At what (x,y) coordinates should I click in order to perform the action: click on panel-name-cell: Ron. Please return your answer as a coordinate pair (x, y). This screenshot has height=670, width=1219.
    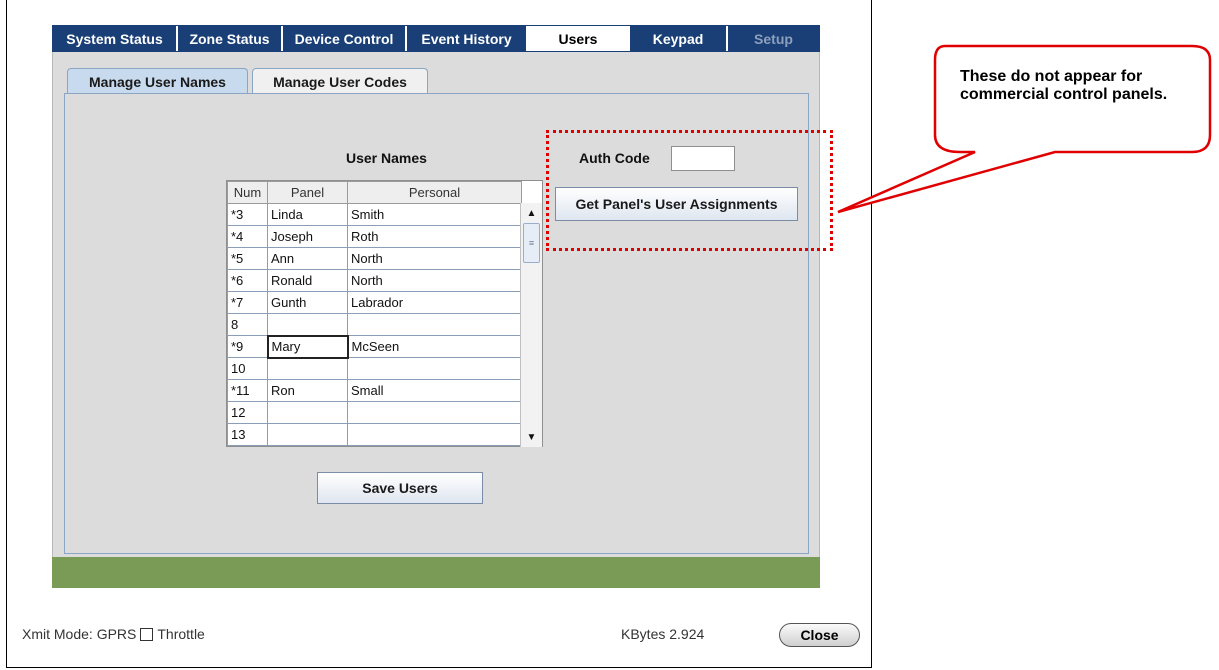
    Looking at the image, I should click on (307, 390).